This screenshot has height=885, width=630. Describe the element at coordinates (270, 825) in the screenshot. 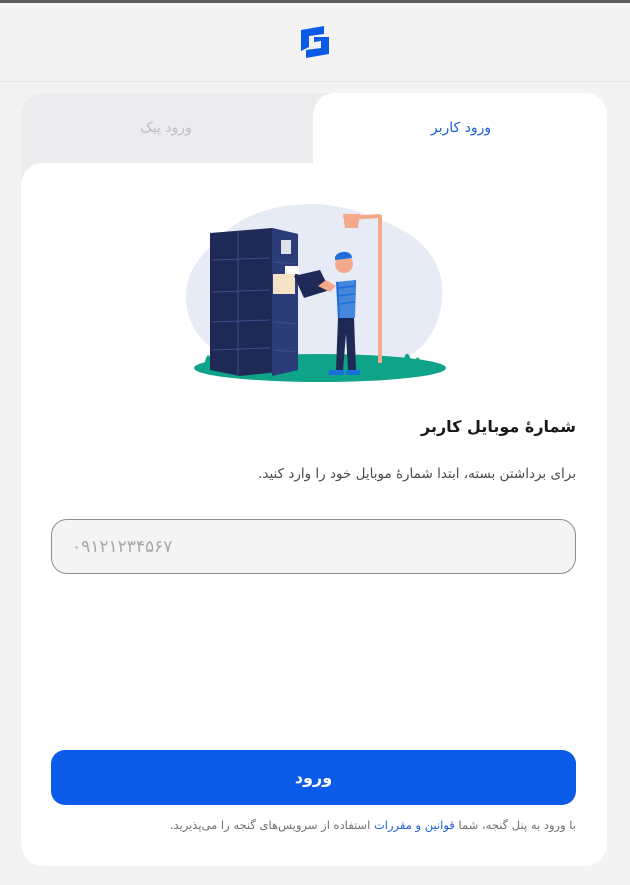

I see `terms-suffix: استفاده از سرویس‌های گنجه را می‌پذیرید.` at that location.